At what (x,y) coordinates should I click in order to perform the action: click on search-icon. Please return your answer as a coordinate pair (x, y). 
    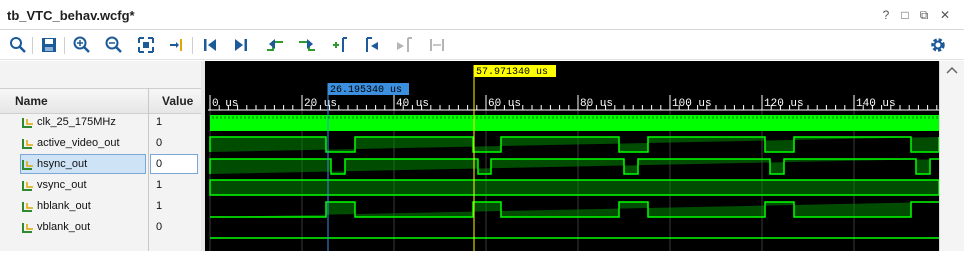
    Looking at the image, I should click on (18, 45).